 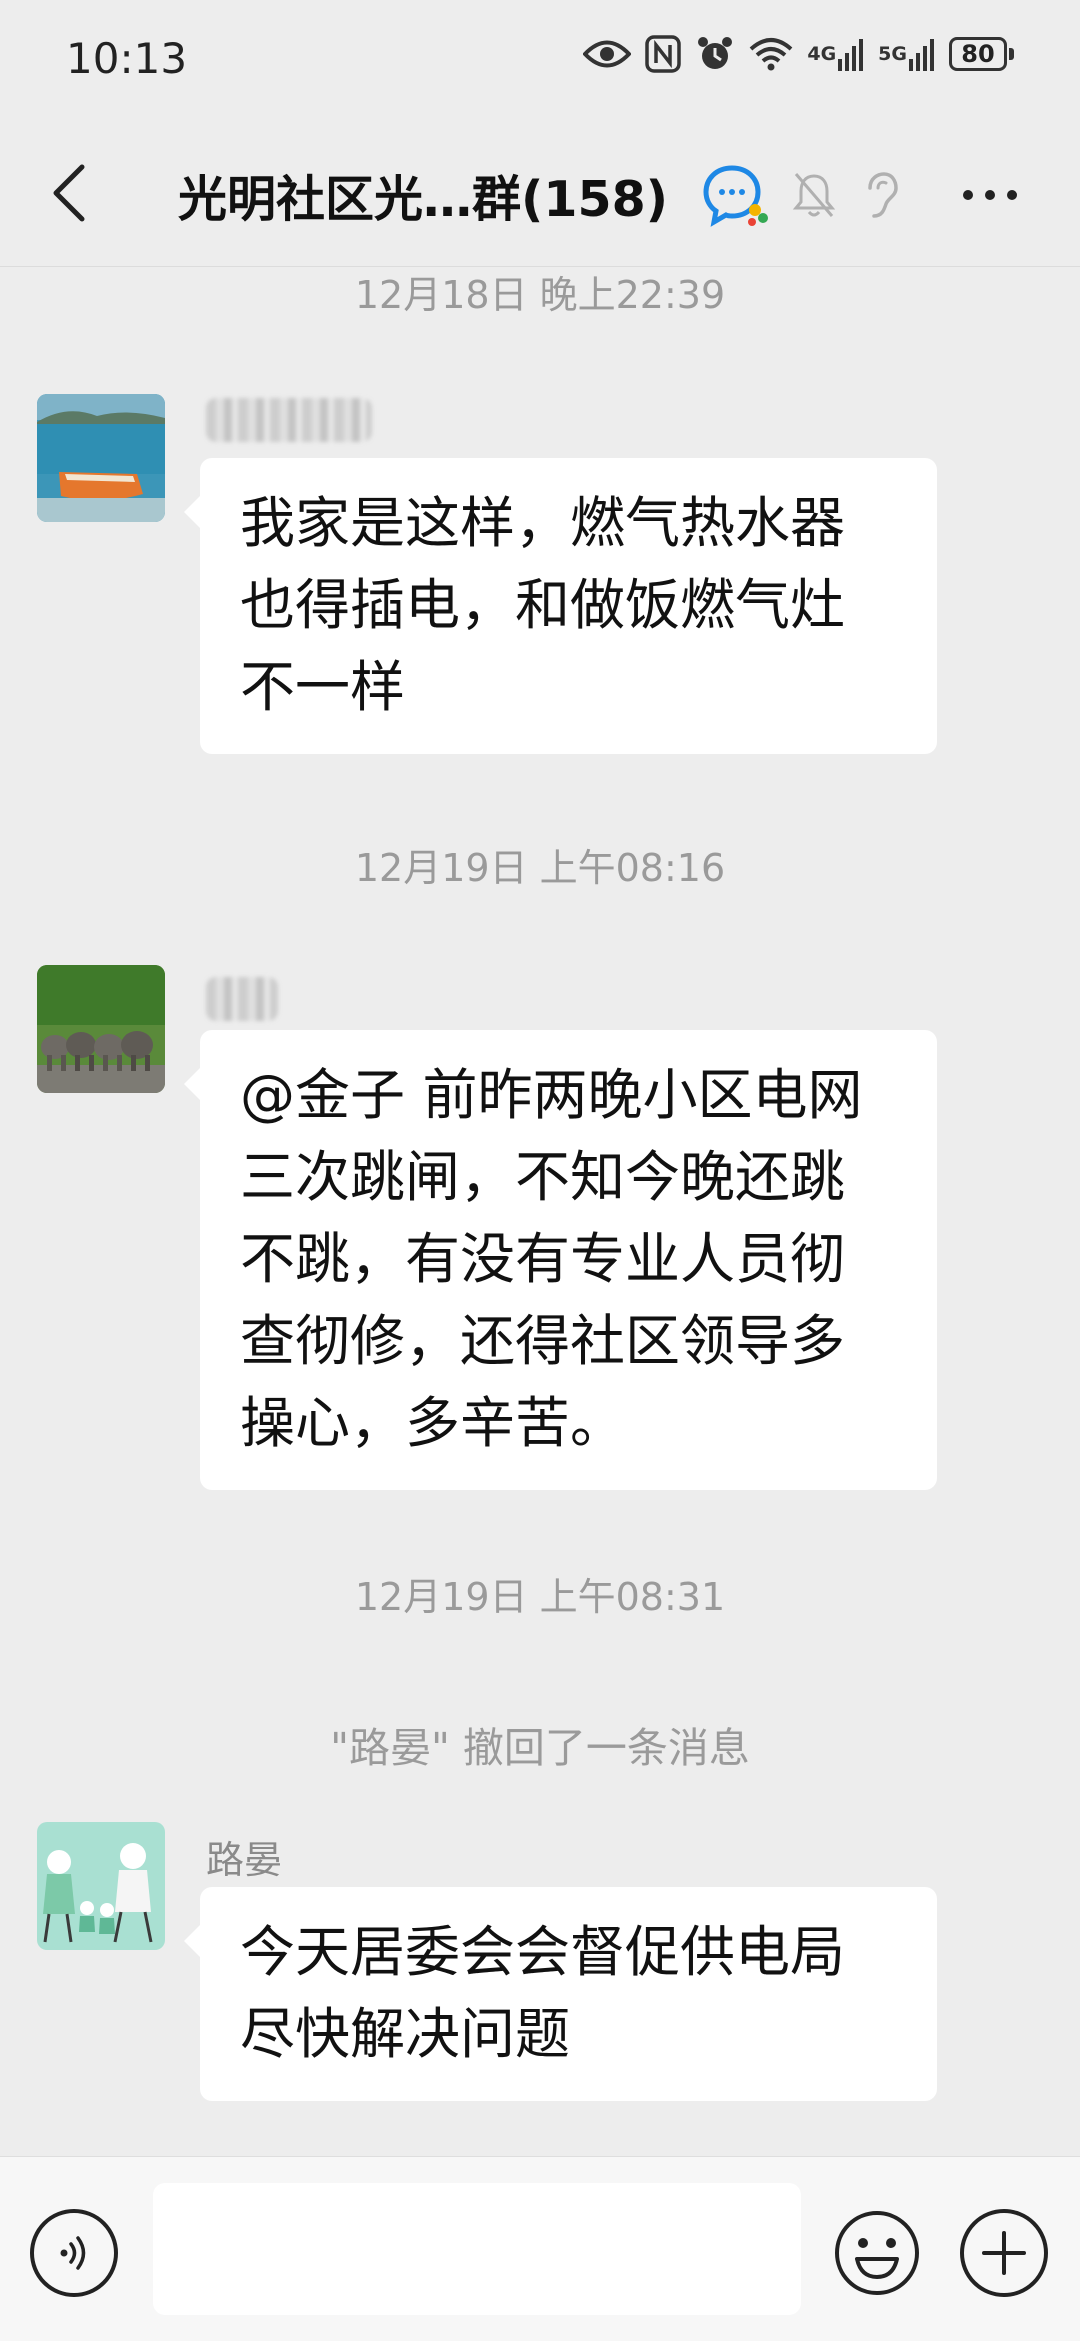 What do you see at coordinates (1011, 54) in the screenshot?
I see `battery-tip` at bounding box center [1011, 54].